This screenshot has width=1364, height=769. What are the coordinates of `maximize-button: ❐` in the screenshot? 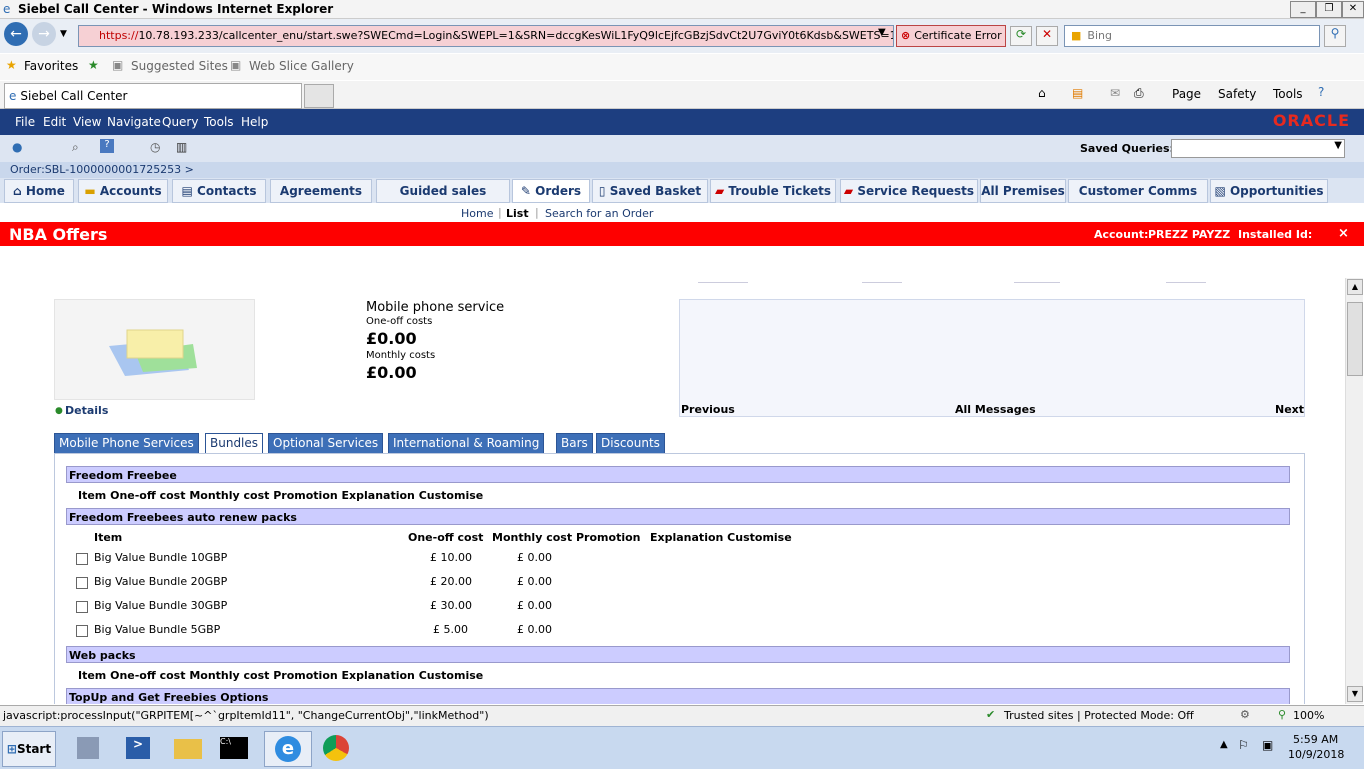 It's located at (1329, 9).